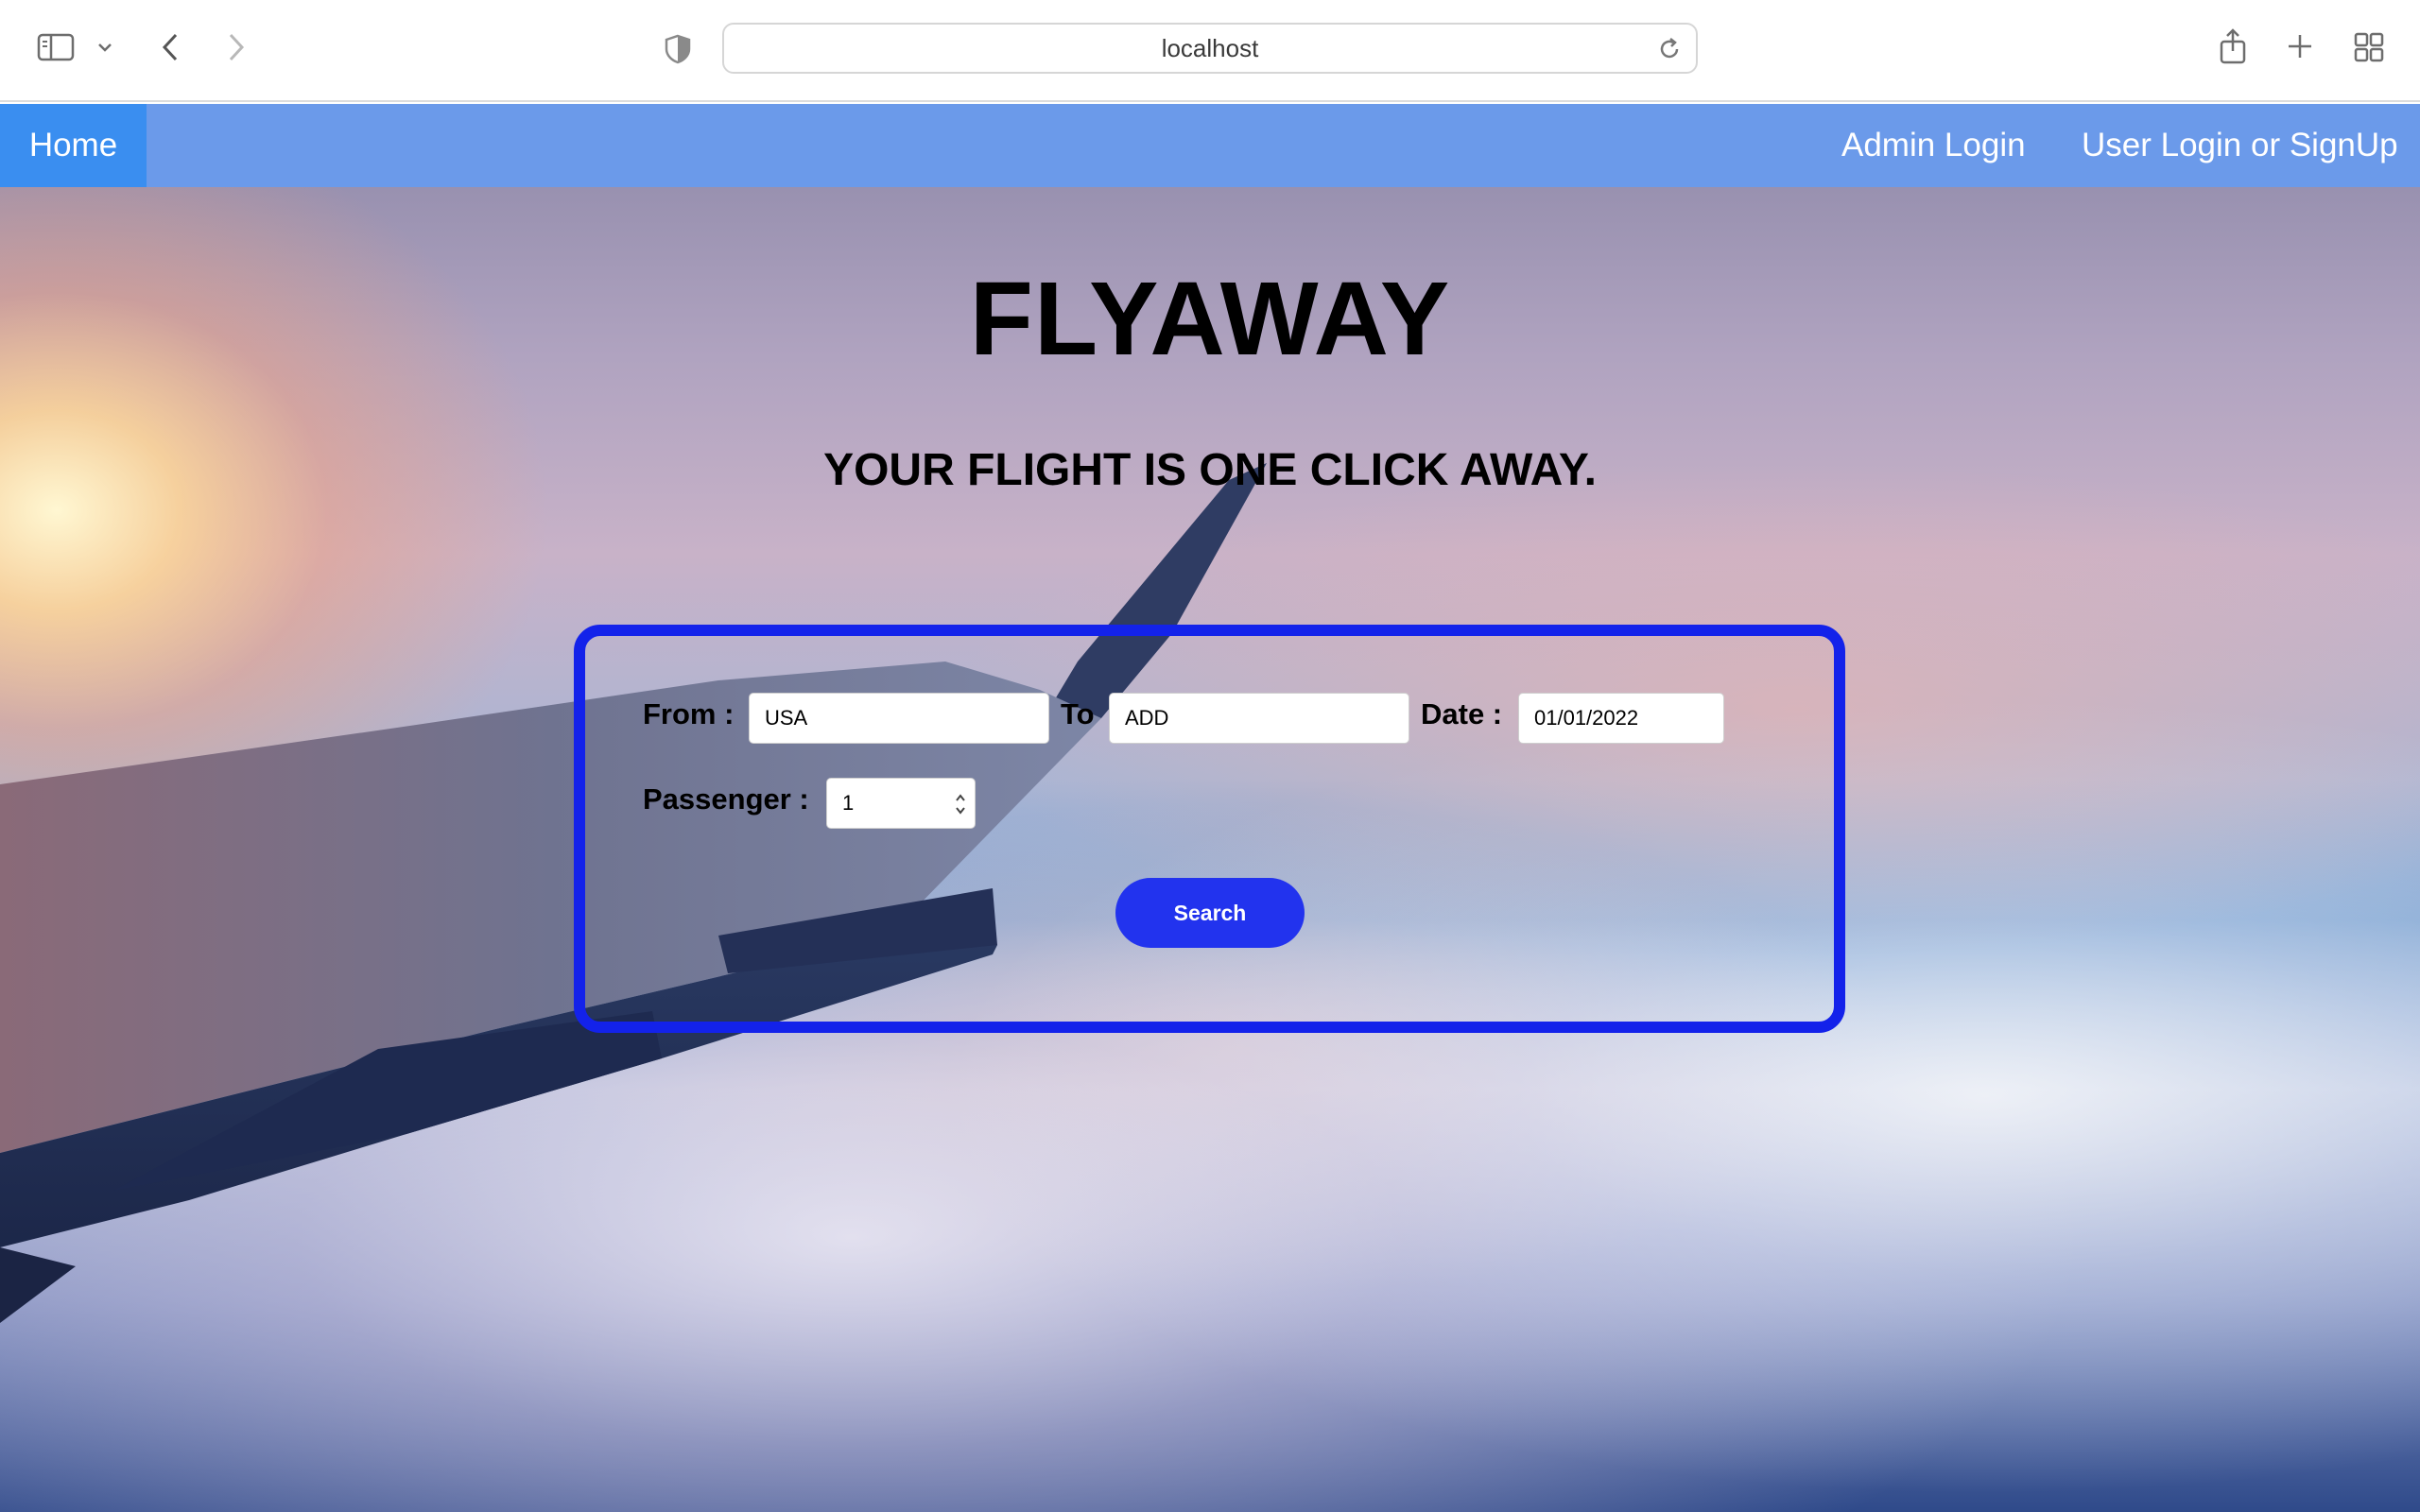  Describe the element at coordinates (1210, 829) in the screenshot. I see `search-form` at that location.